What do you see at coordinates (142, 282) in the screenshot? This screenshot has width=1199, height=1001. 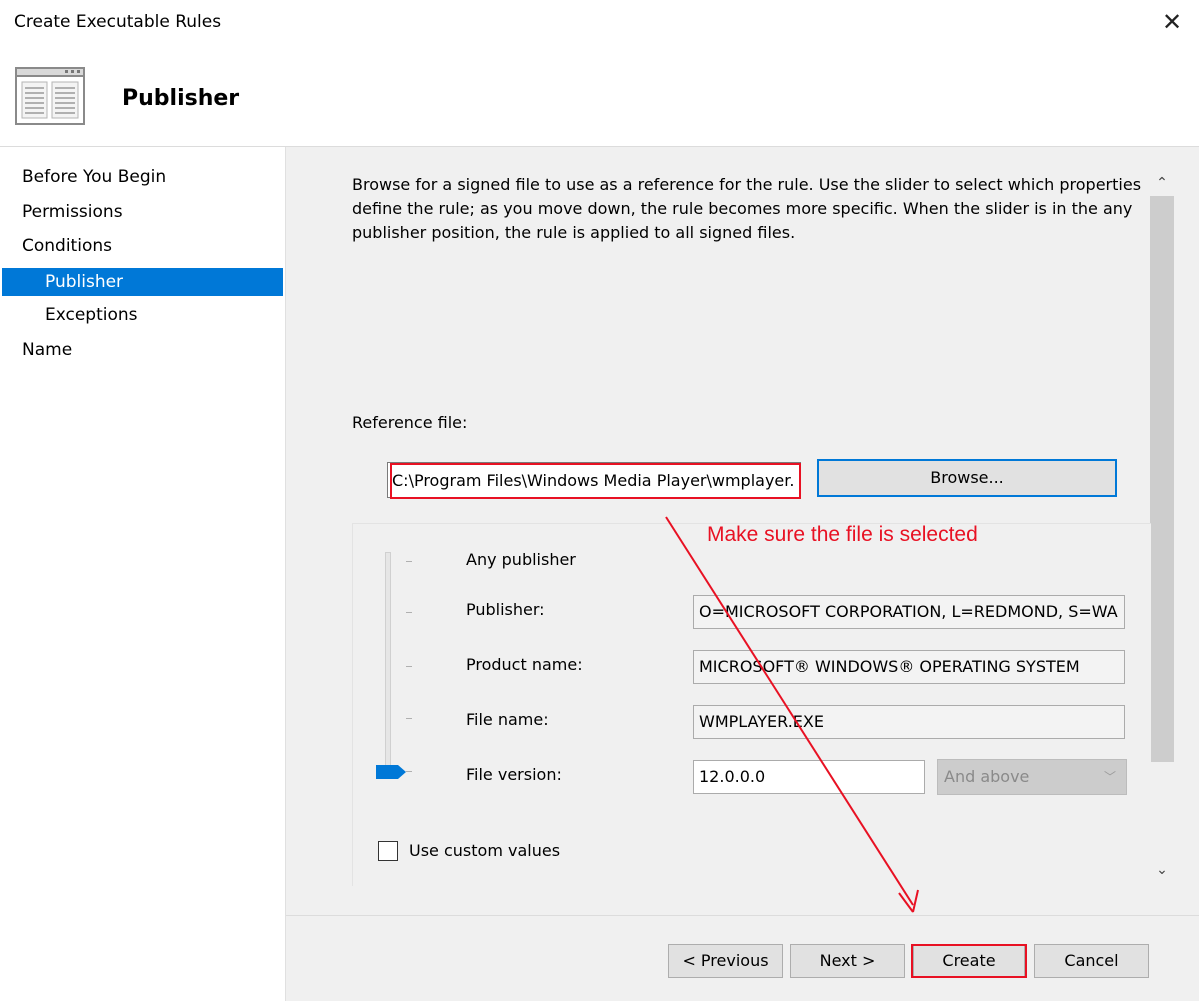 I see `nav-item-publisher: Publisher` at bounding box center [142, 282].